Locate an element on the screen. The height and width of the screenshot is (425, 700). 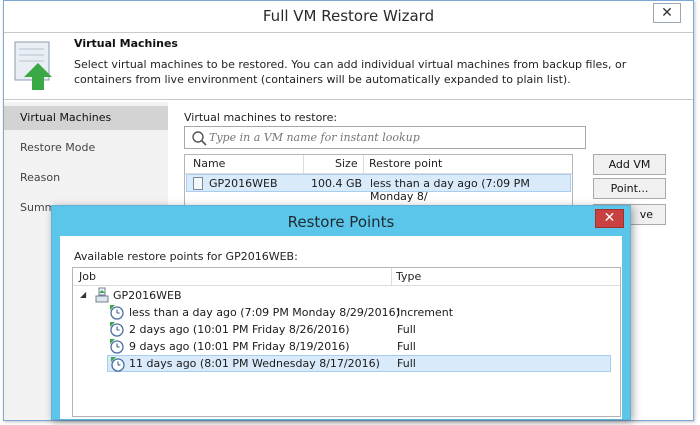
vm-search-box is located at coordinates (385, 137).